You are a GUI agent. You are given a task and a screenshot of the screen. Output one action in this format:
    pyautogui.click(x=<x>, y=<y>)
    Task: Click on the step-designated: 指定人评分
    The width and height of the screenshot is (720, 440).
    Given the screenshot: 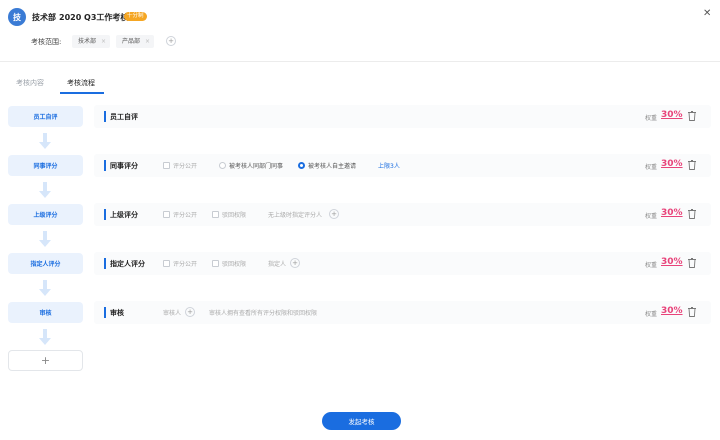 What is the action you would take?
    pyautogui.click(x=45, y=263)
    